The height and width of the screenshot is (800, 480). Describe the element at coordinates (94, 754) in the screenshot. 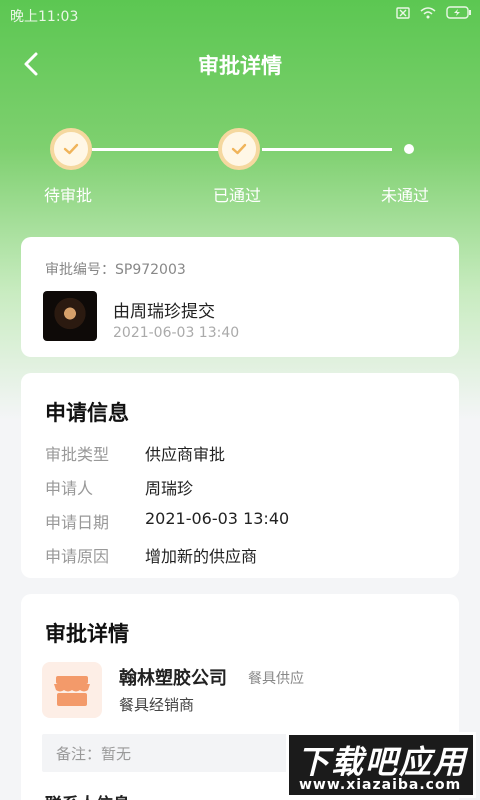

I see `remark-text: 备注：暂无` at that location.